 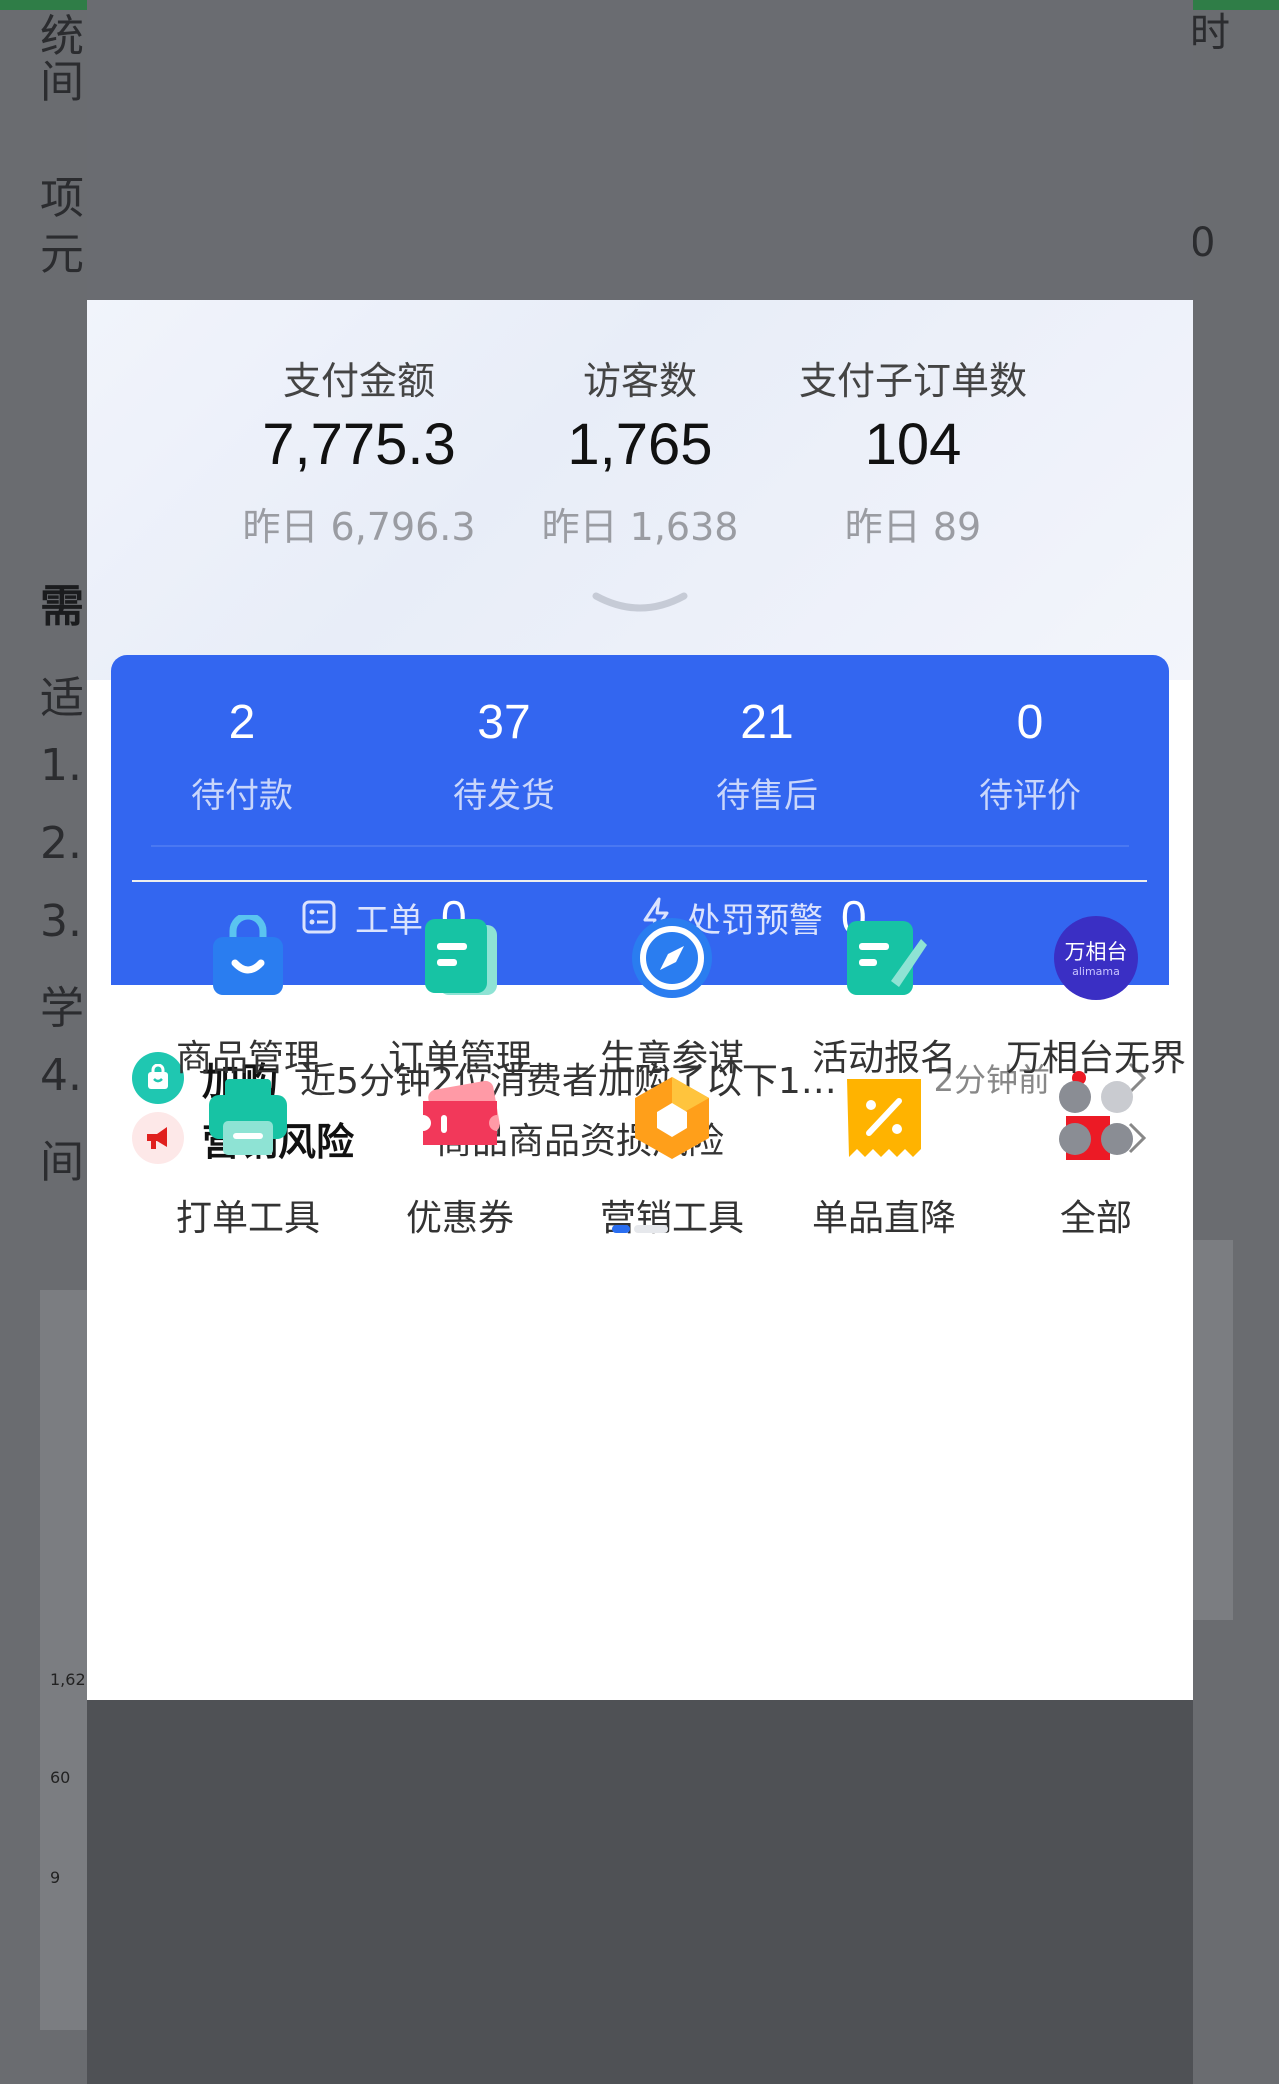 What do you see at coordinates (459, 1058) in the screenshot?
I see `tool-label: 订单管理` at bounding box center [459, 1058].